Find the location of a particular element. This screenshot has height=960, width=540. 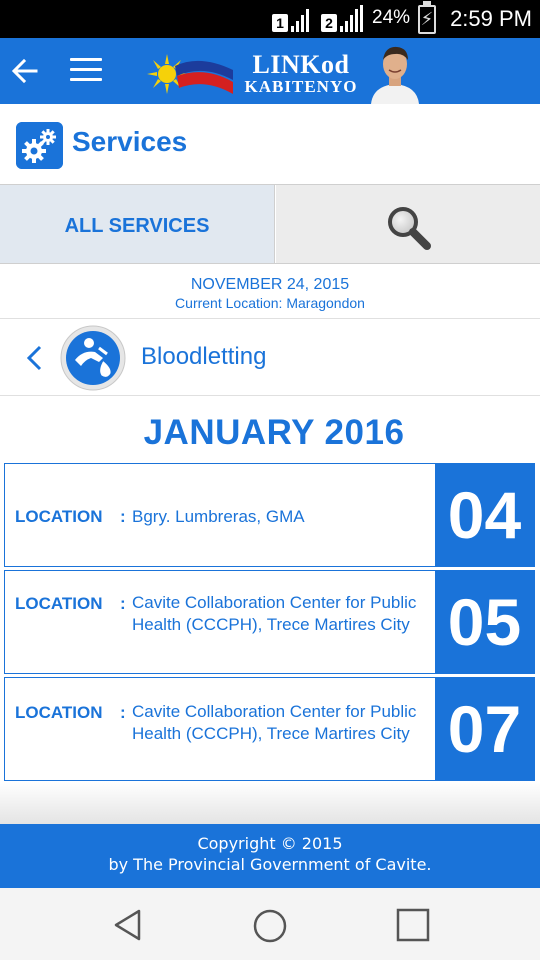

app-logo: LINKod KABITENYO is located at coordinates (285, 73).